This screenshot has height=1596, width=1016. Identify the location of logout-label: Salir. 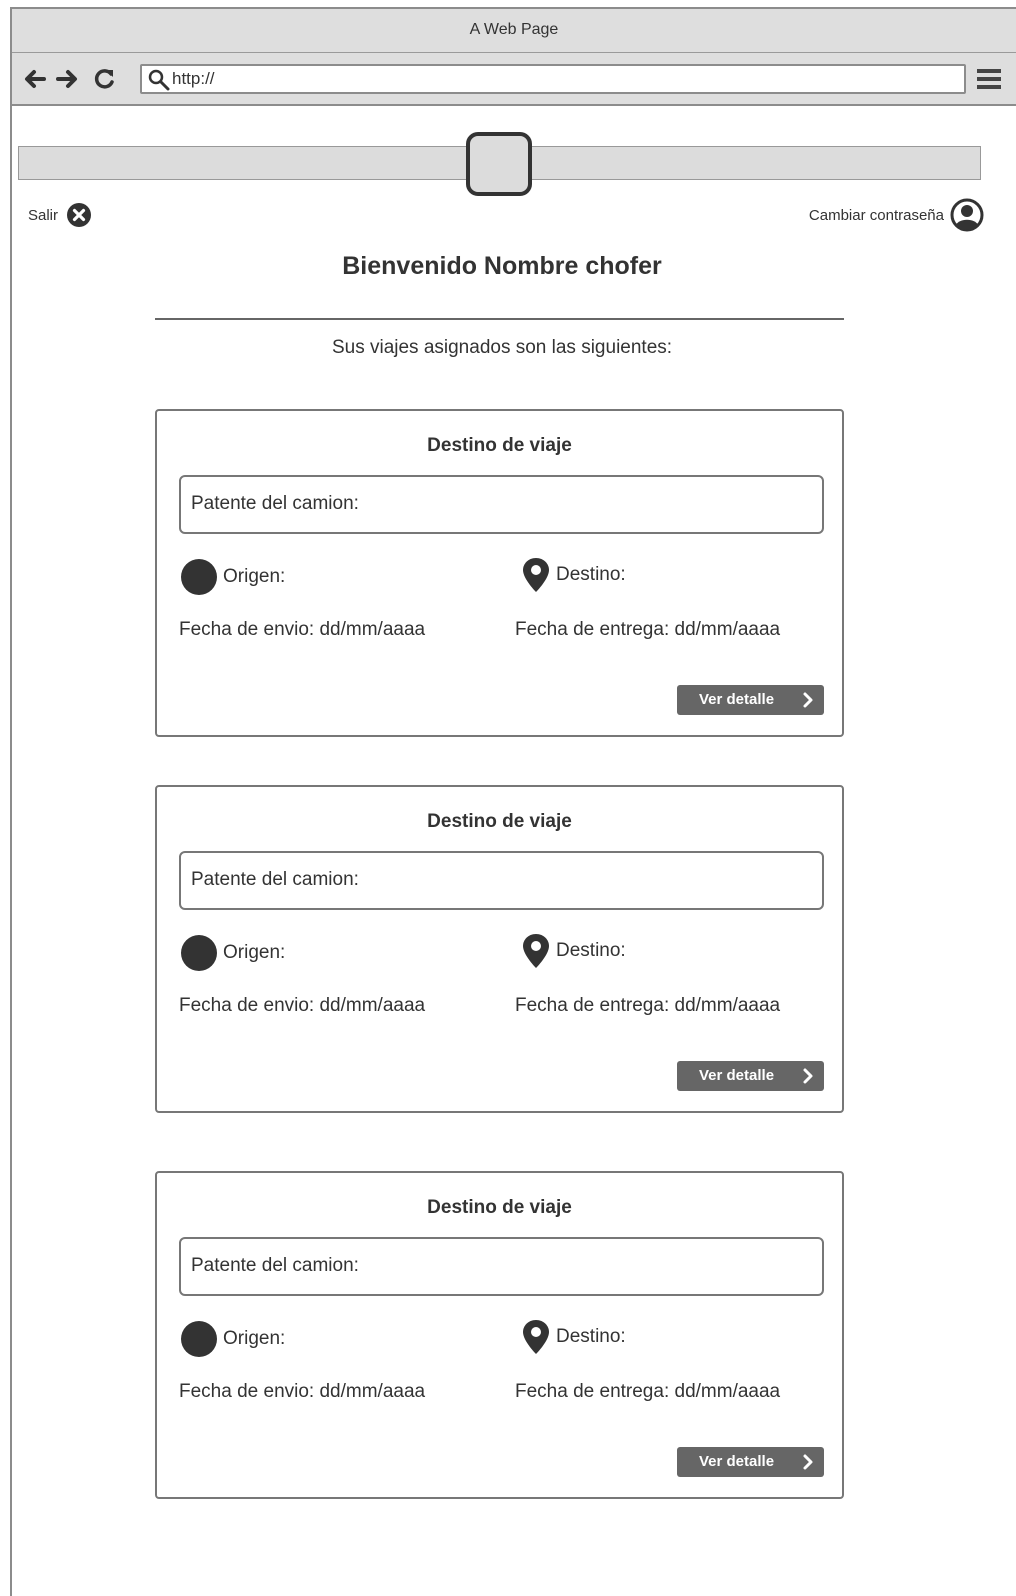
(43, 215).